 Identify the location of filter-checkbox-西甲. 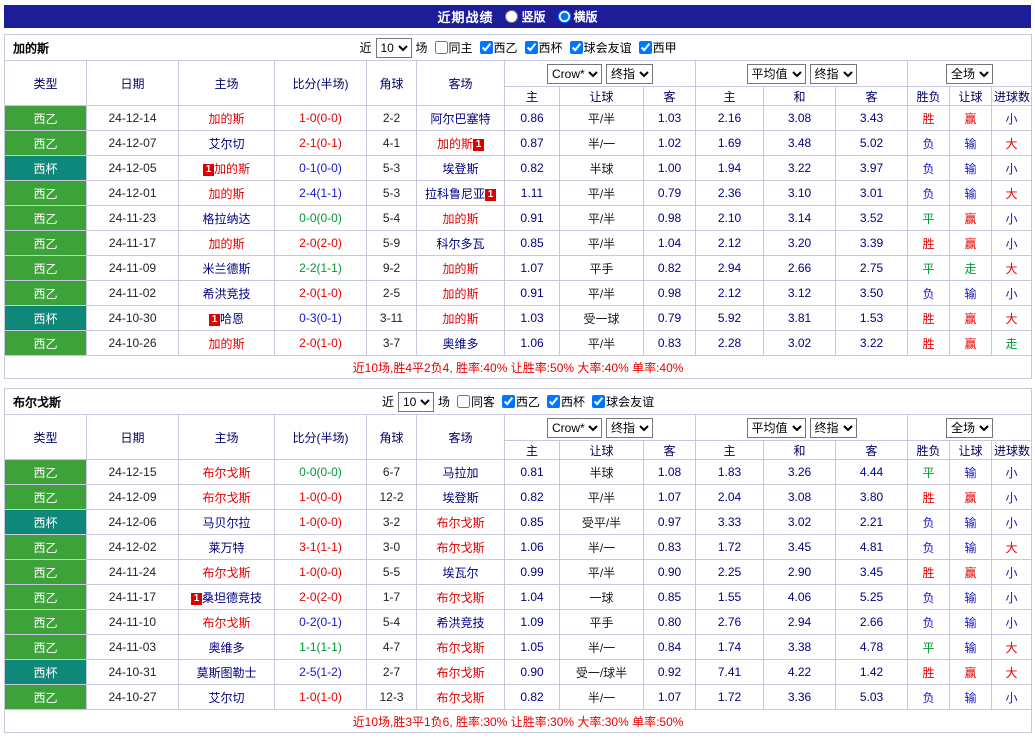
(645, 47).